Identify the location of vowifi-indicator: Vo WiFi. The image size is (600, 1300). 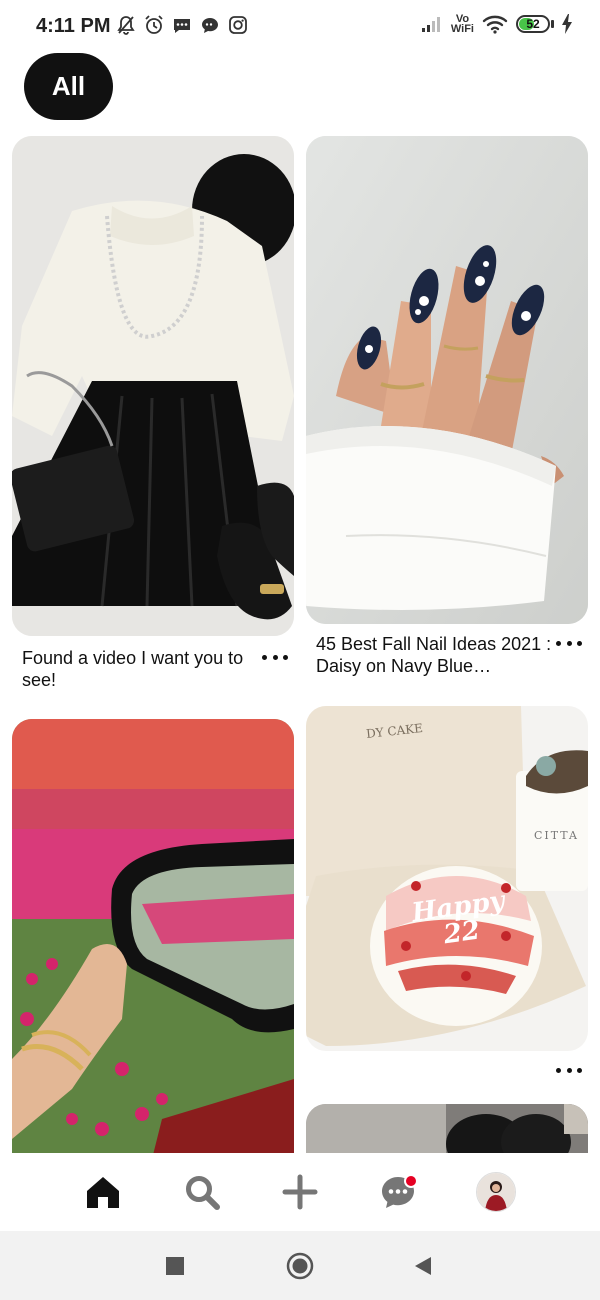
(462, 24).